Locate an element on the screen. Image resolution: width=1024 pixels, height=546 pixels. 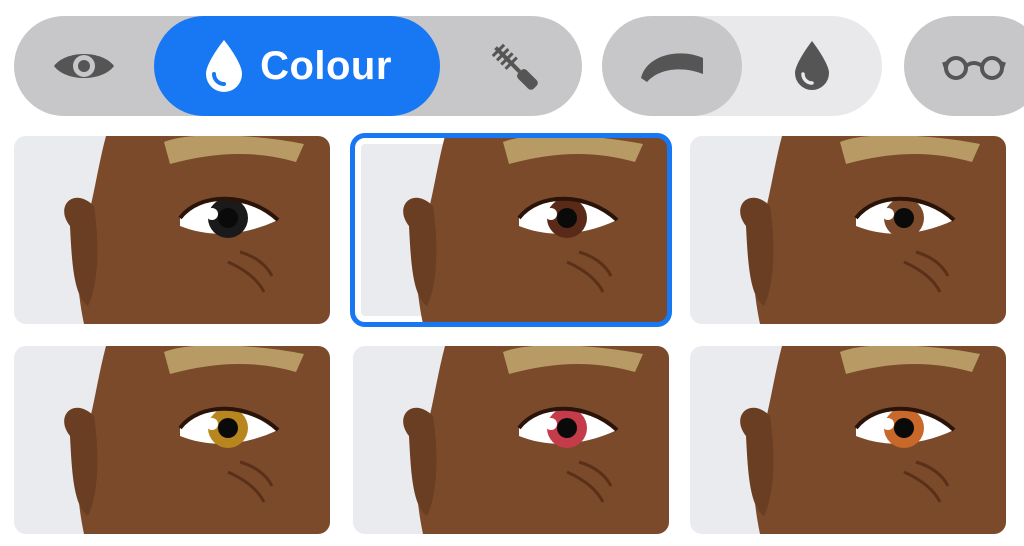
eye-colour-option-red is located at coordinates (511, 440).